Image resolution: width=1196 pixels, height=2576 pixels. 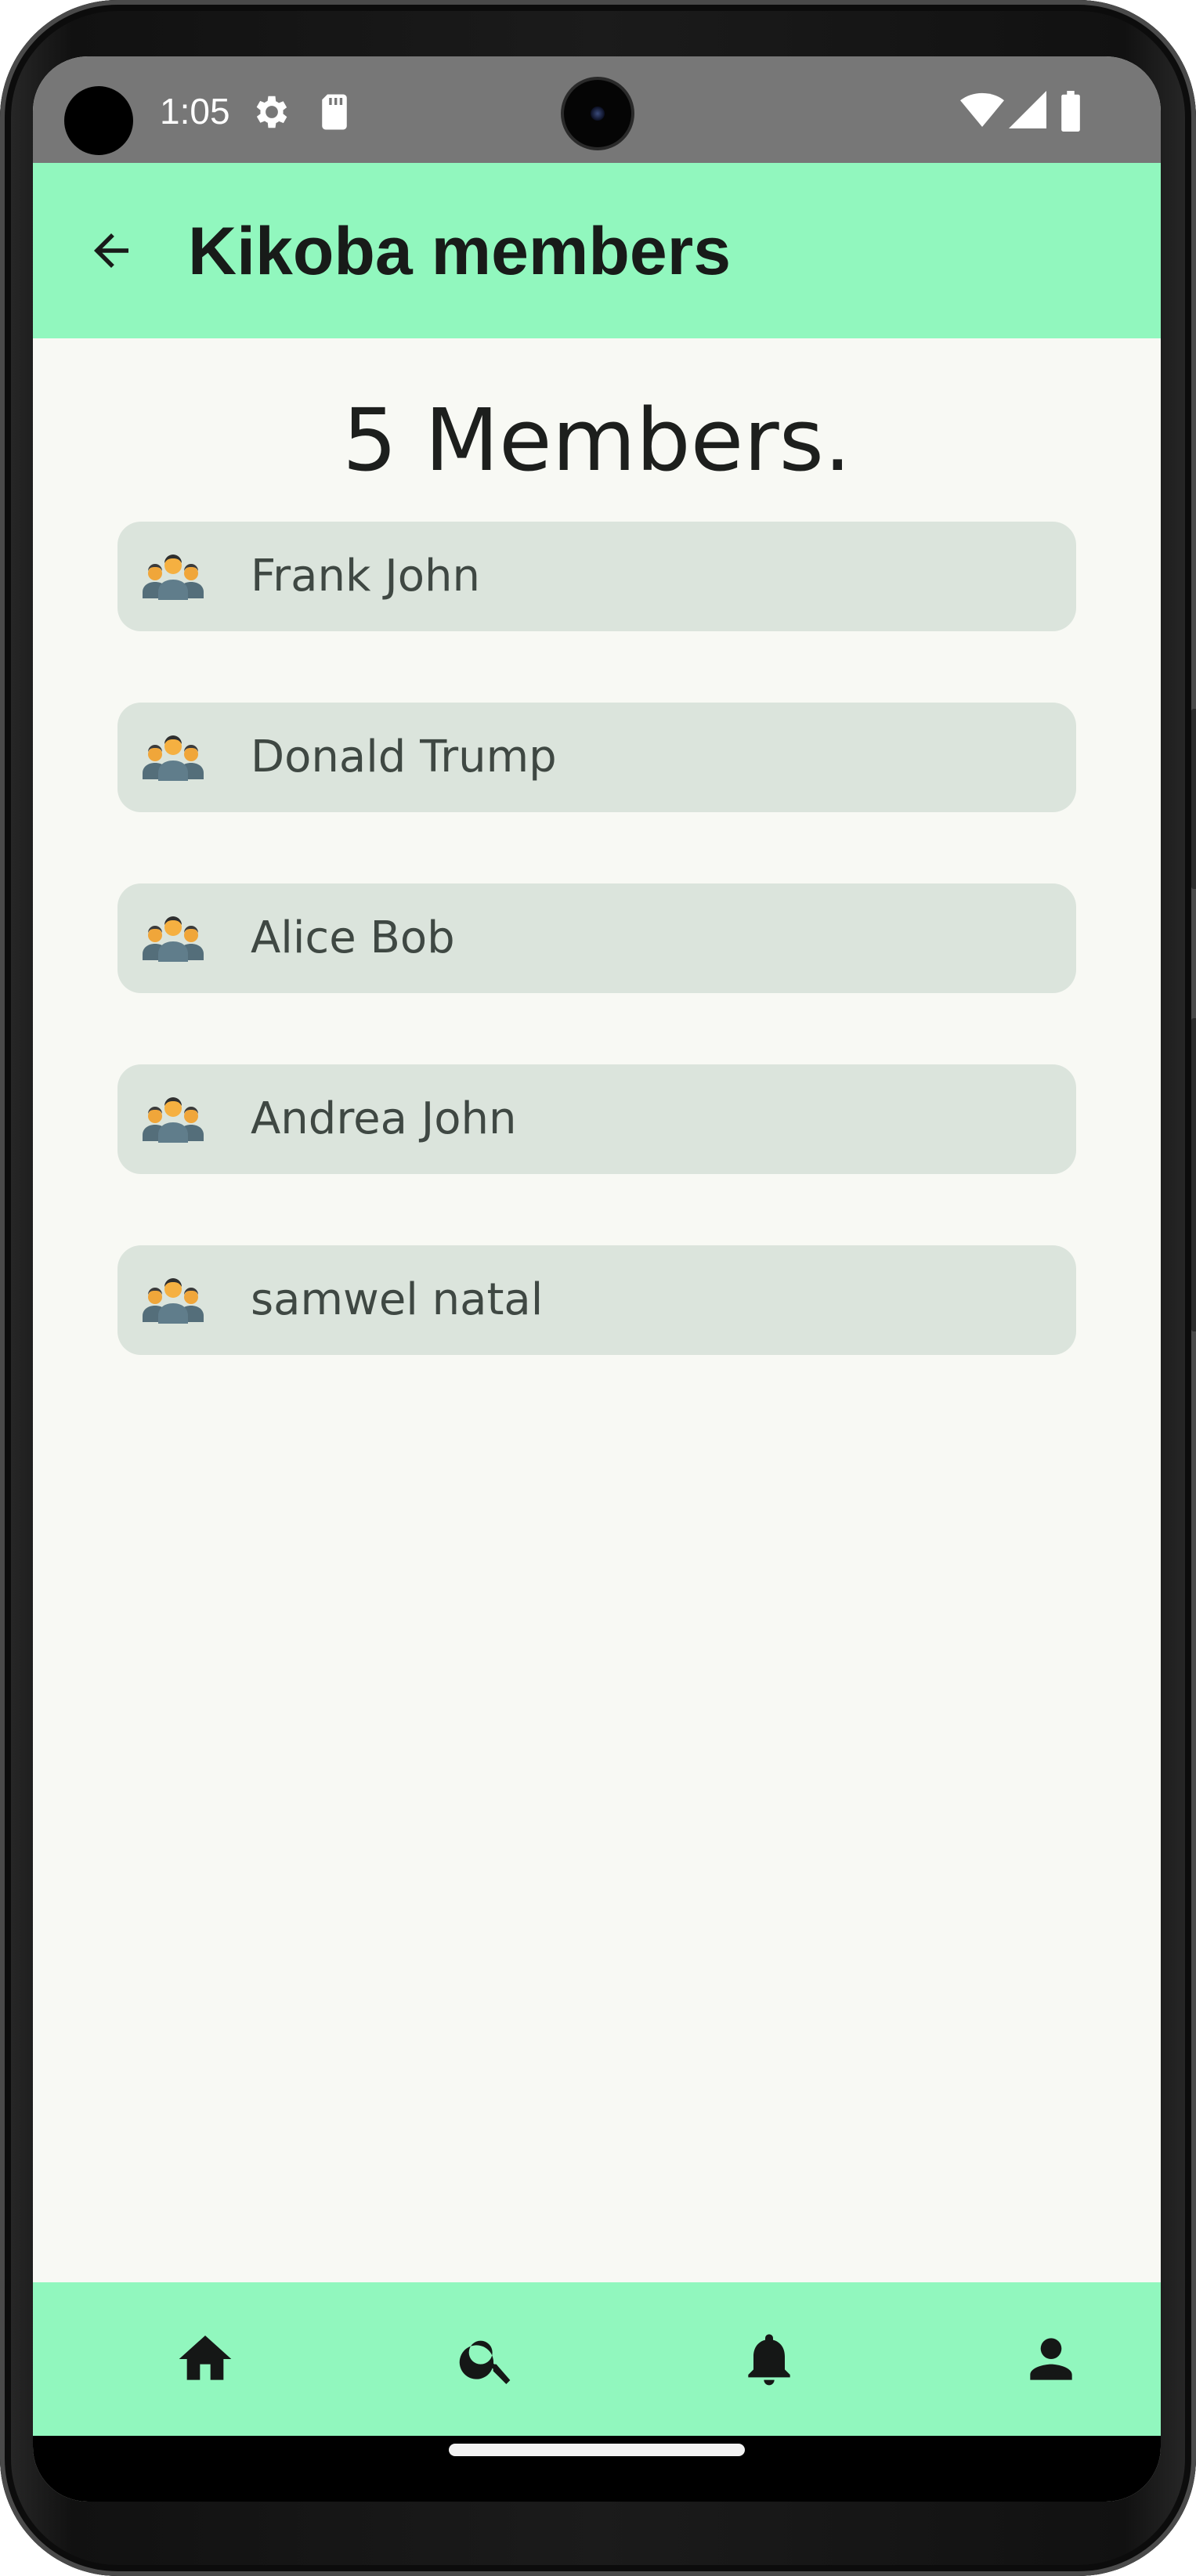 What do you see at coordinates (596, 1119) in the screenshot?
I see `list-item: Andrea John` at bounding box center [596, 1119].